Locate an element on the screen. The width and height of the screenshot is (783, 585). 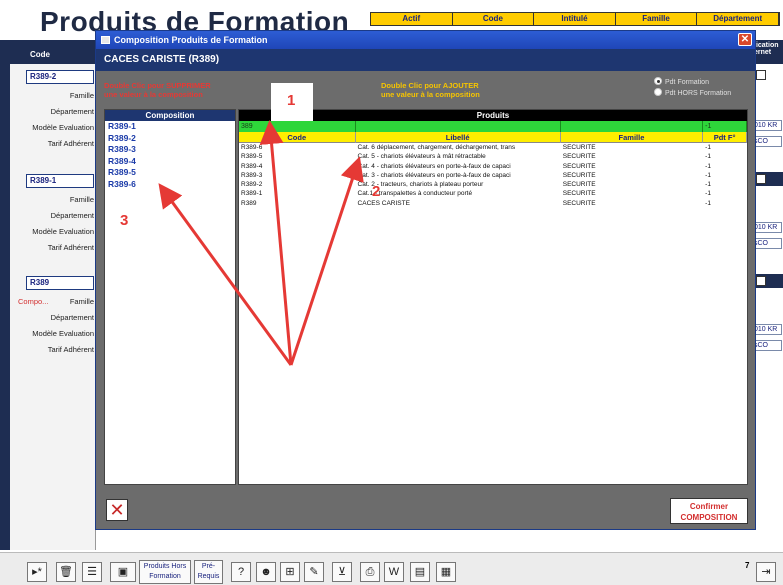
arrow-to-composition is located at coordinates (225, 274).